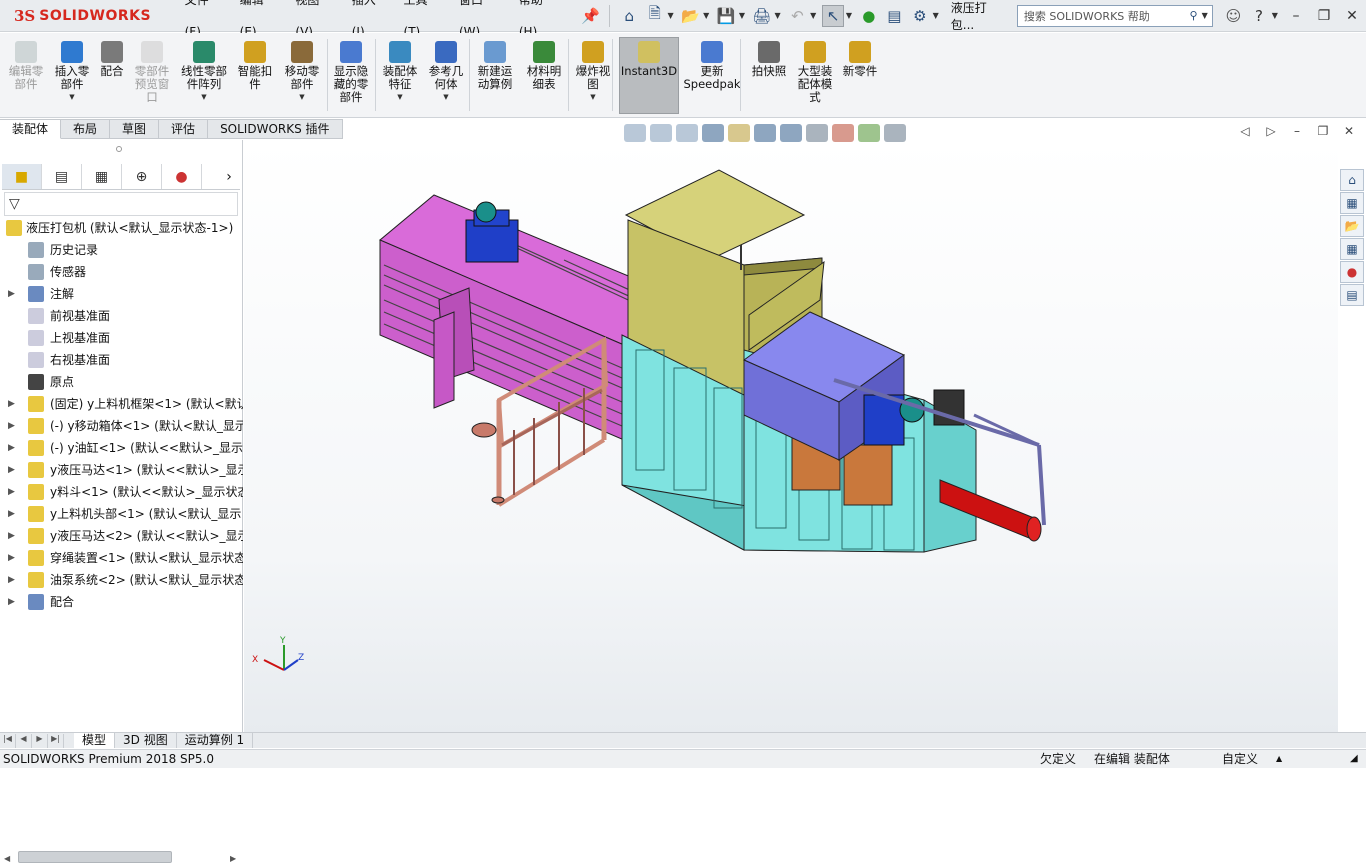  Describe the element at coordinates (1352, 226) in the screenshot. I see `file-explorer-icon: 📂` at that location.